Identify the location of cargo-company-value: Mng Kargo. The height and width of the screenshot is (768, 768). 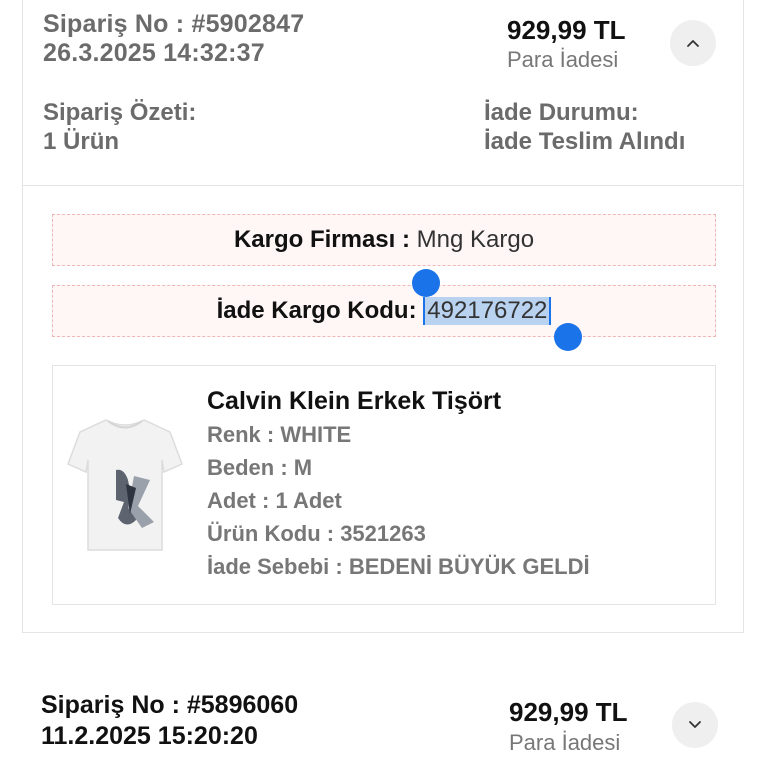
(475, 239).